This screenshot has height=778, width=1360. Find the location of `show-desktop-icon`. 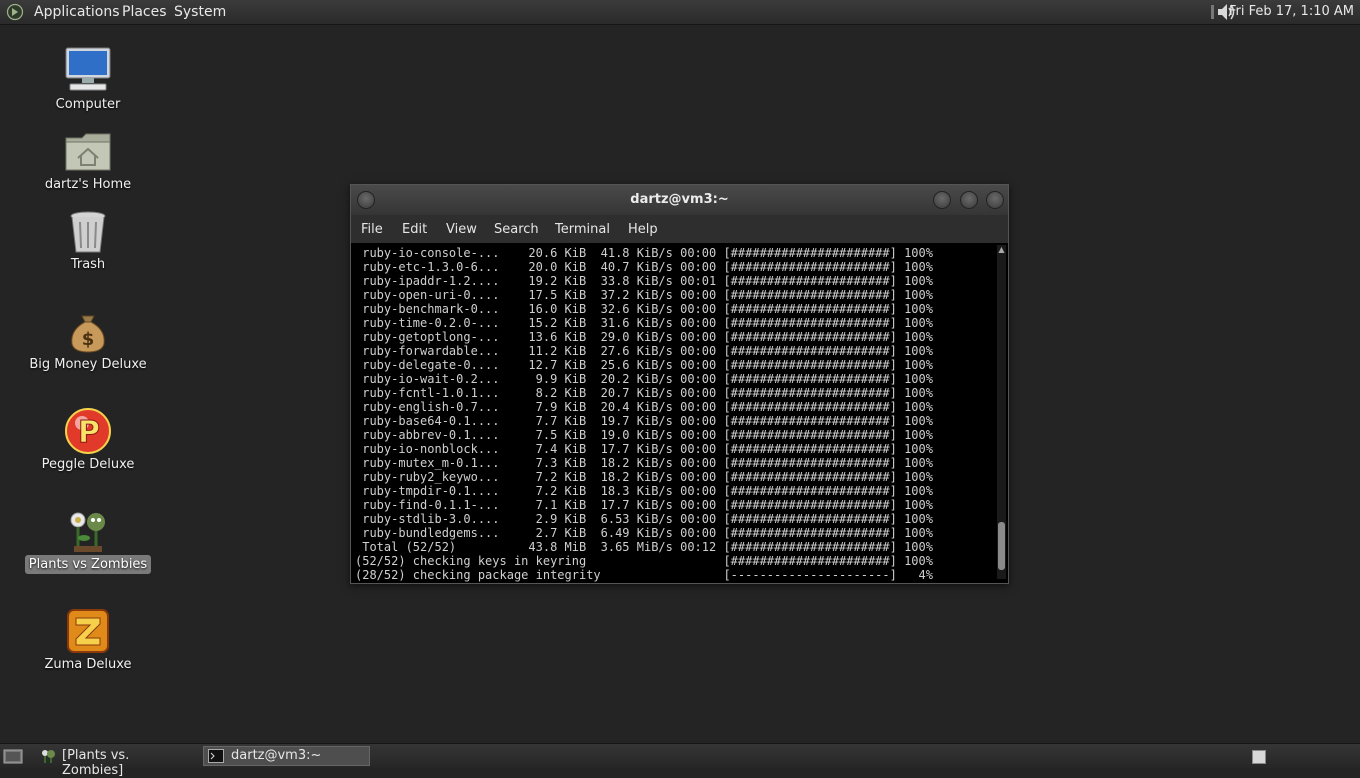

show-desktop-icon is located at coordinates (13, 756).